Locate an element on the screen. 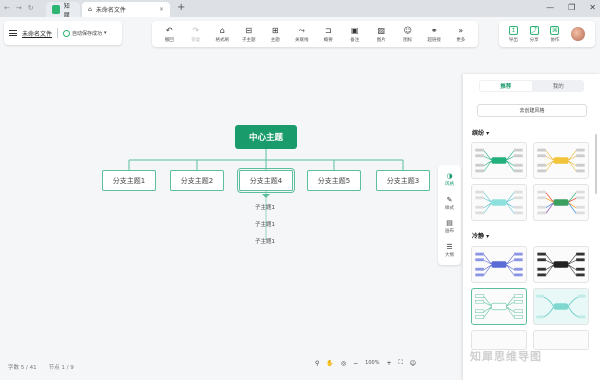  tab-style-theme: ◑ 风格 is located at coordinates (449, 179).